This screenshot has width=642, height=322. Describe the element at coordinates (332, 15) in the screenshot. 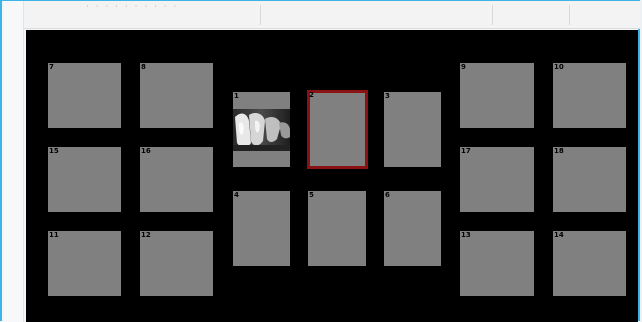

I see `toolbar: · · · · · · · · · ·` at that location.